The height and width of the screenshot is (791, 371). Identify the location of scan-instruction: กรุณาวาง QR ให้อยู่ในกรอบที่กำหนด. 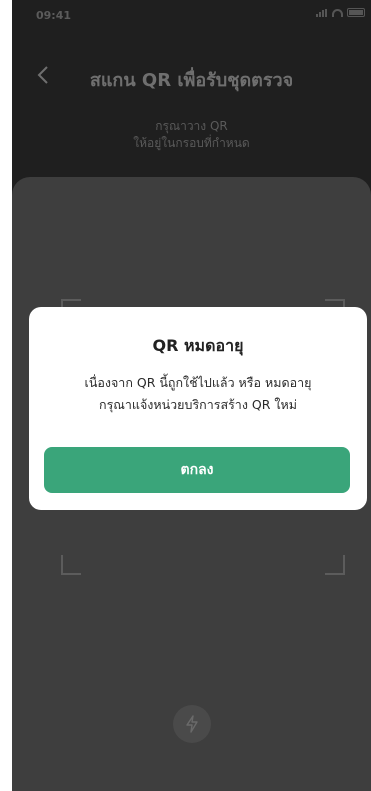
(191, 135).